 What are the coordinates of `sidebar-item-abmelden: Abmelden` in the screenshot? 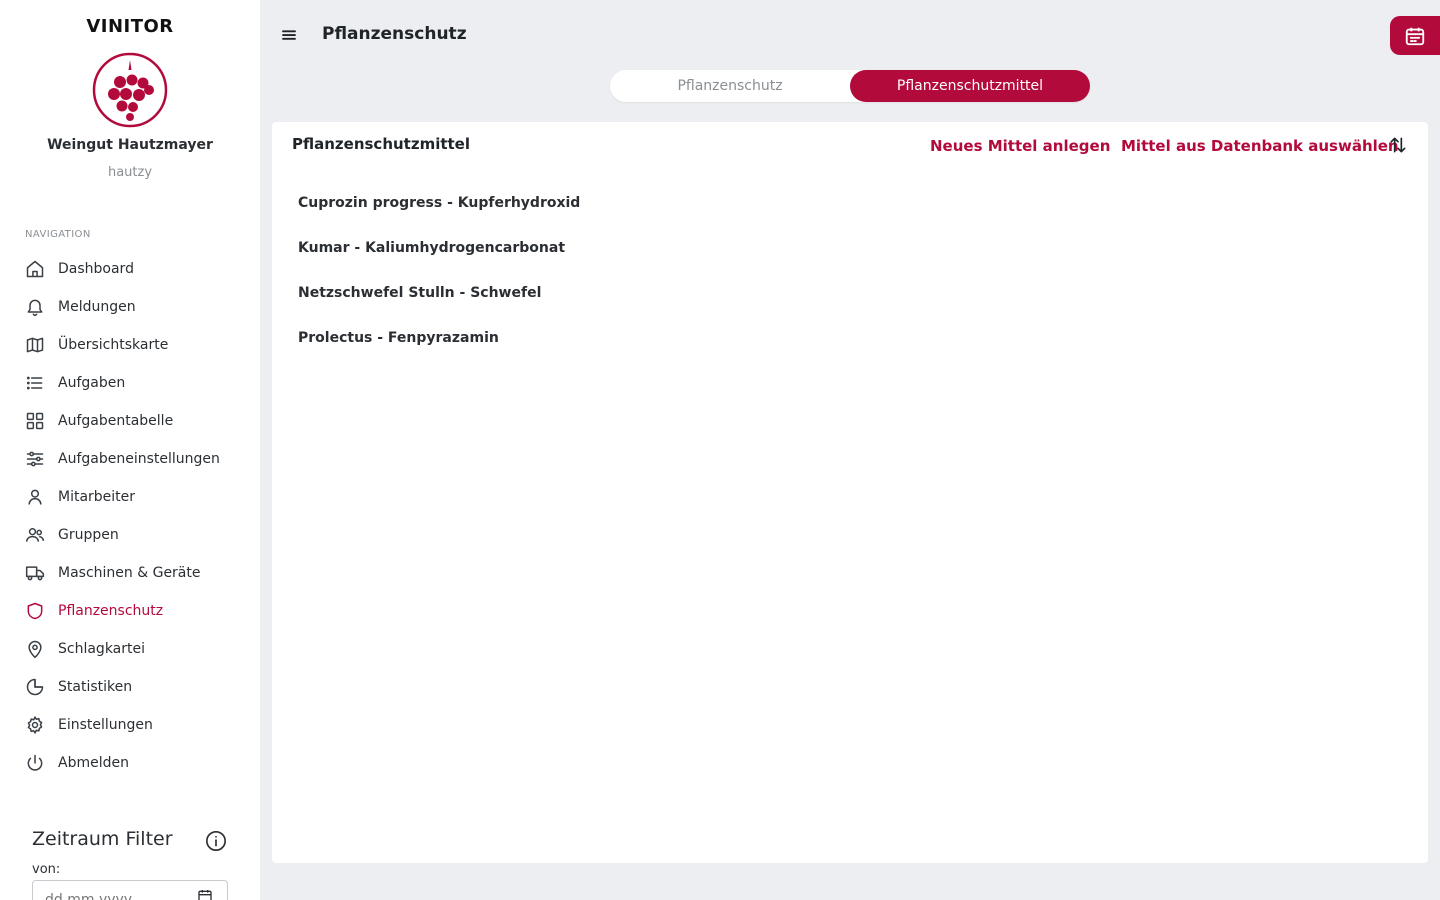 It's located at (130, 763).